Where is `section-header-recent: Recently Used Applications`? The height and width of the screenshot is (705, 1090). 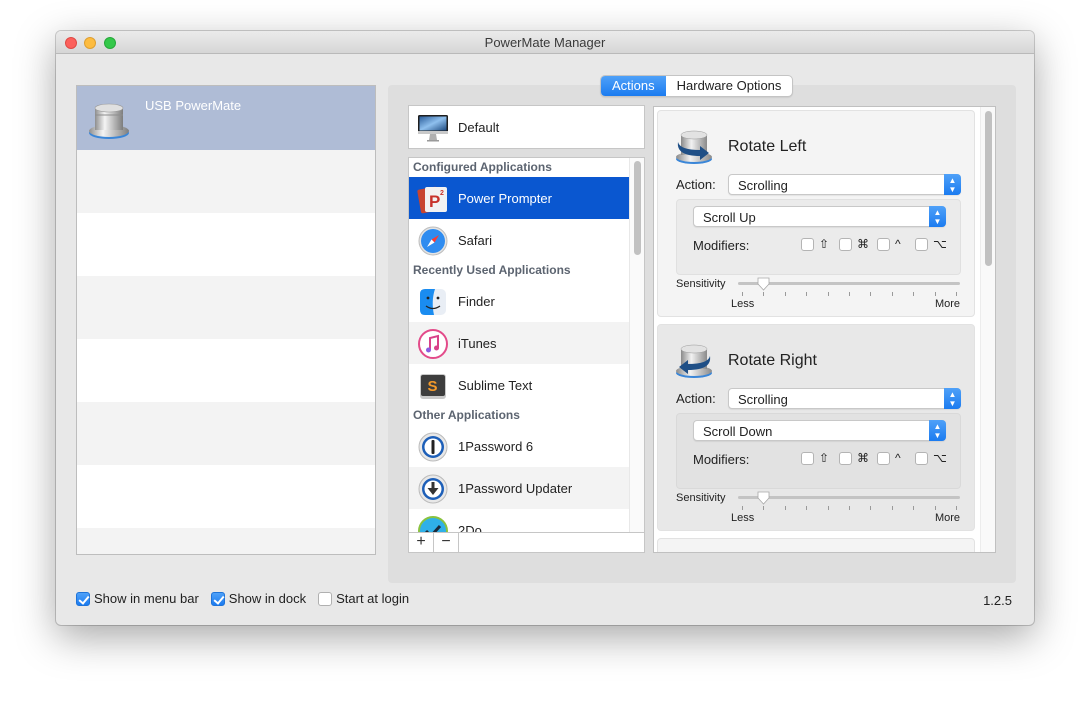 section-header-recent: Recently Used Applications is located at coordinates (492, 270).